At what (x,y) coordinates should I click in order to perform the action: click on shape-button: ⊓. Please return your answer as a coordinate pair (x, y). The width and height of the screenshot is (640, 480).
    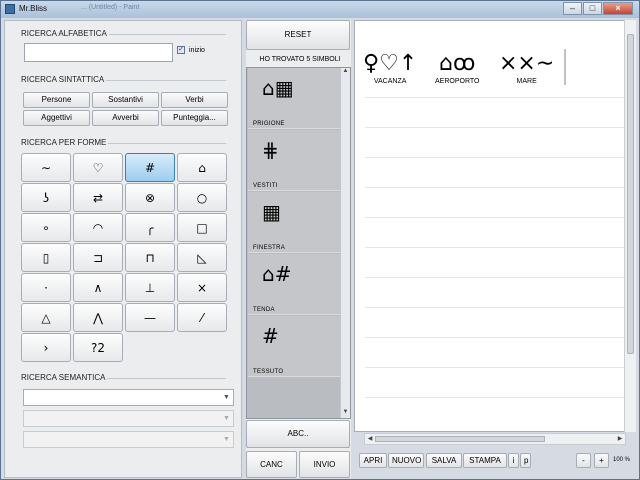
    Looking at the image, I should click on (150, 257).